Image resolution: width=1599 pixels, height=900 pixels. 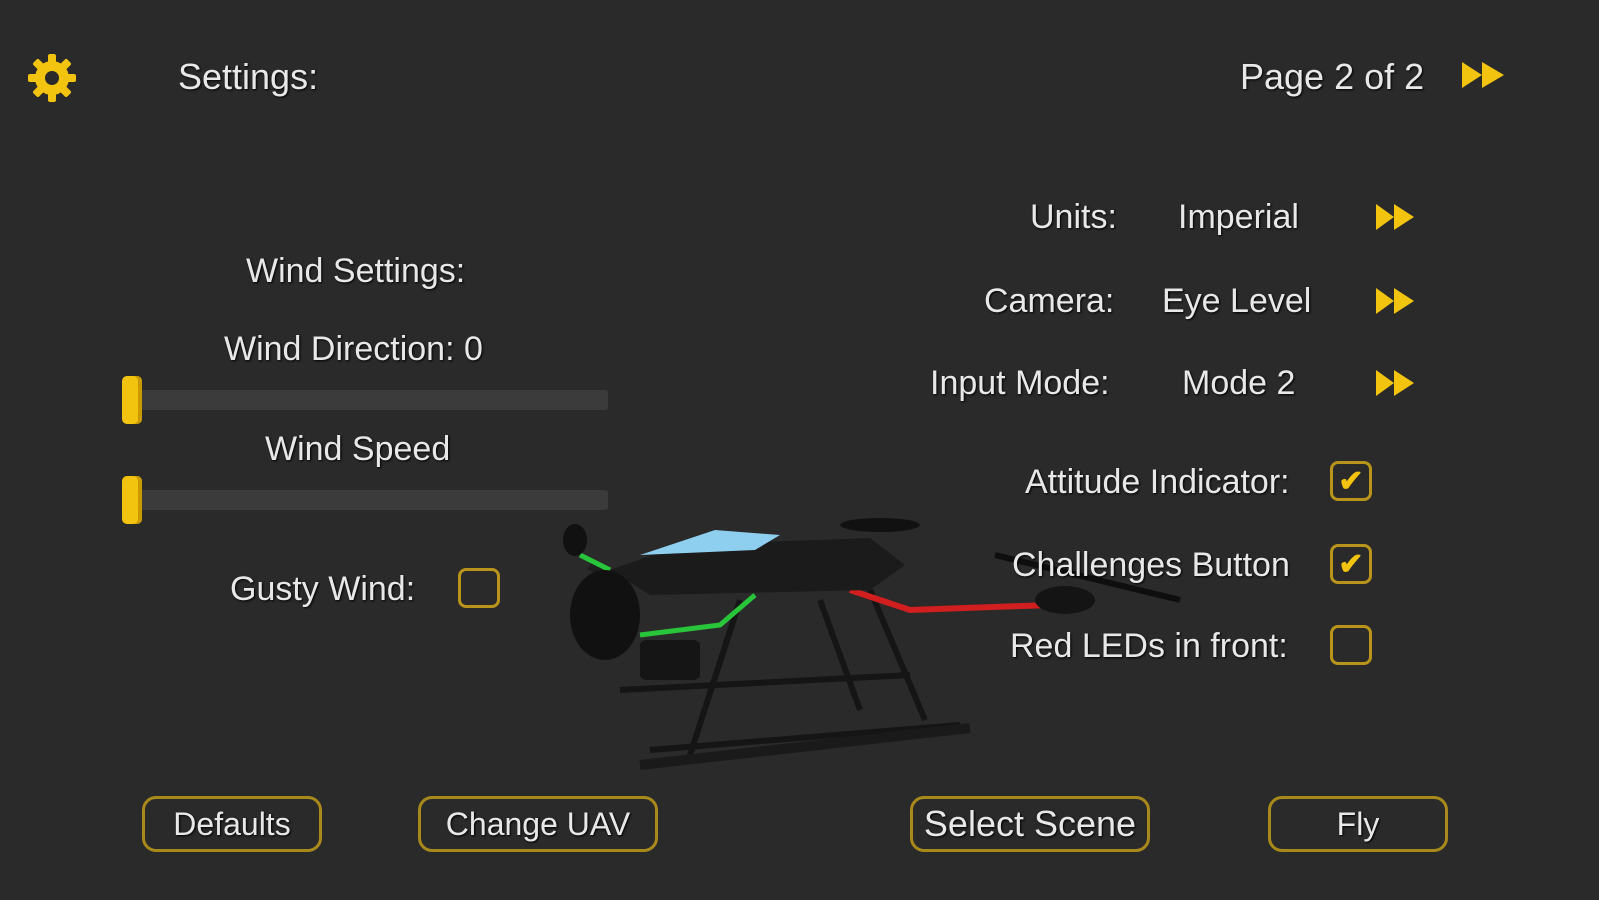 What do you see at coordinates (372, 400) in the screenshot?
I see `wind-direction-track` at bounding box center [372, 400].